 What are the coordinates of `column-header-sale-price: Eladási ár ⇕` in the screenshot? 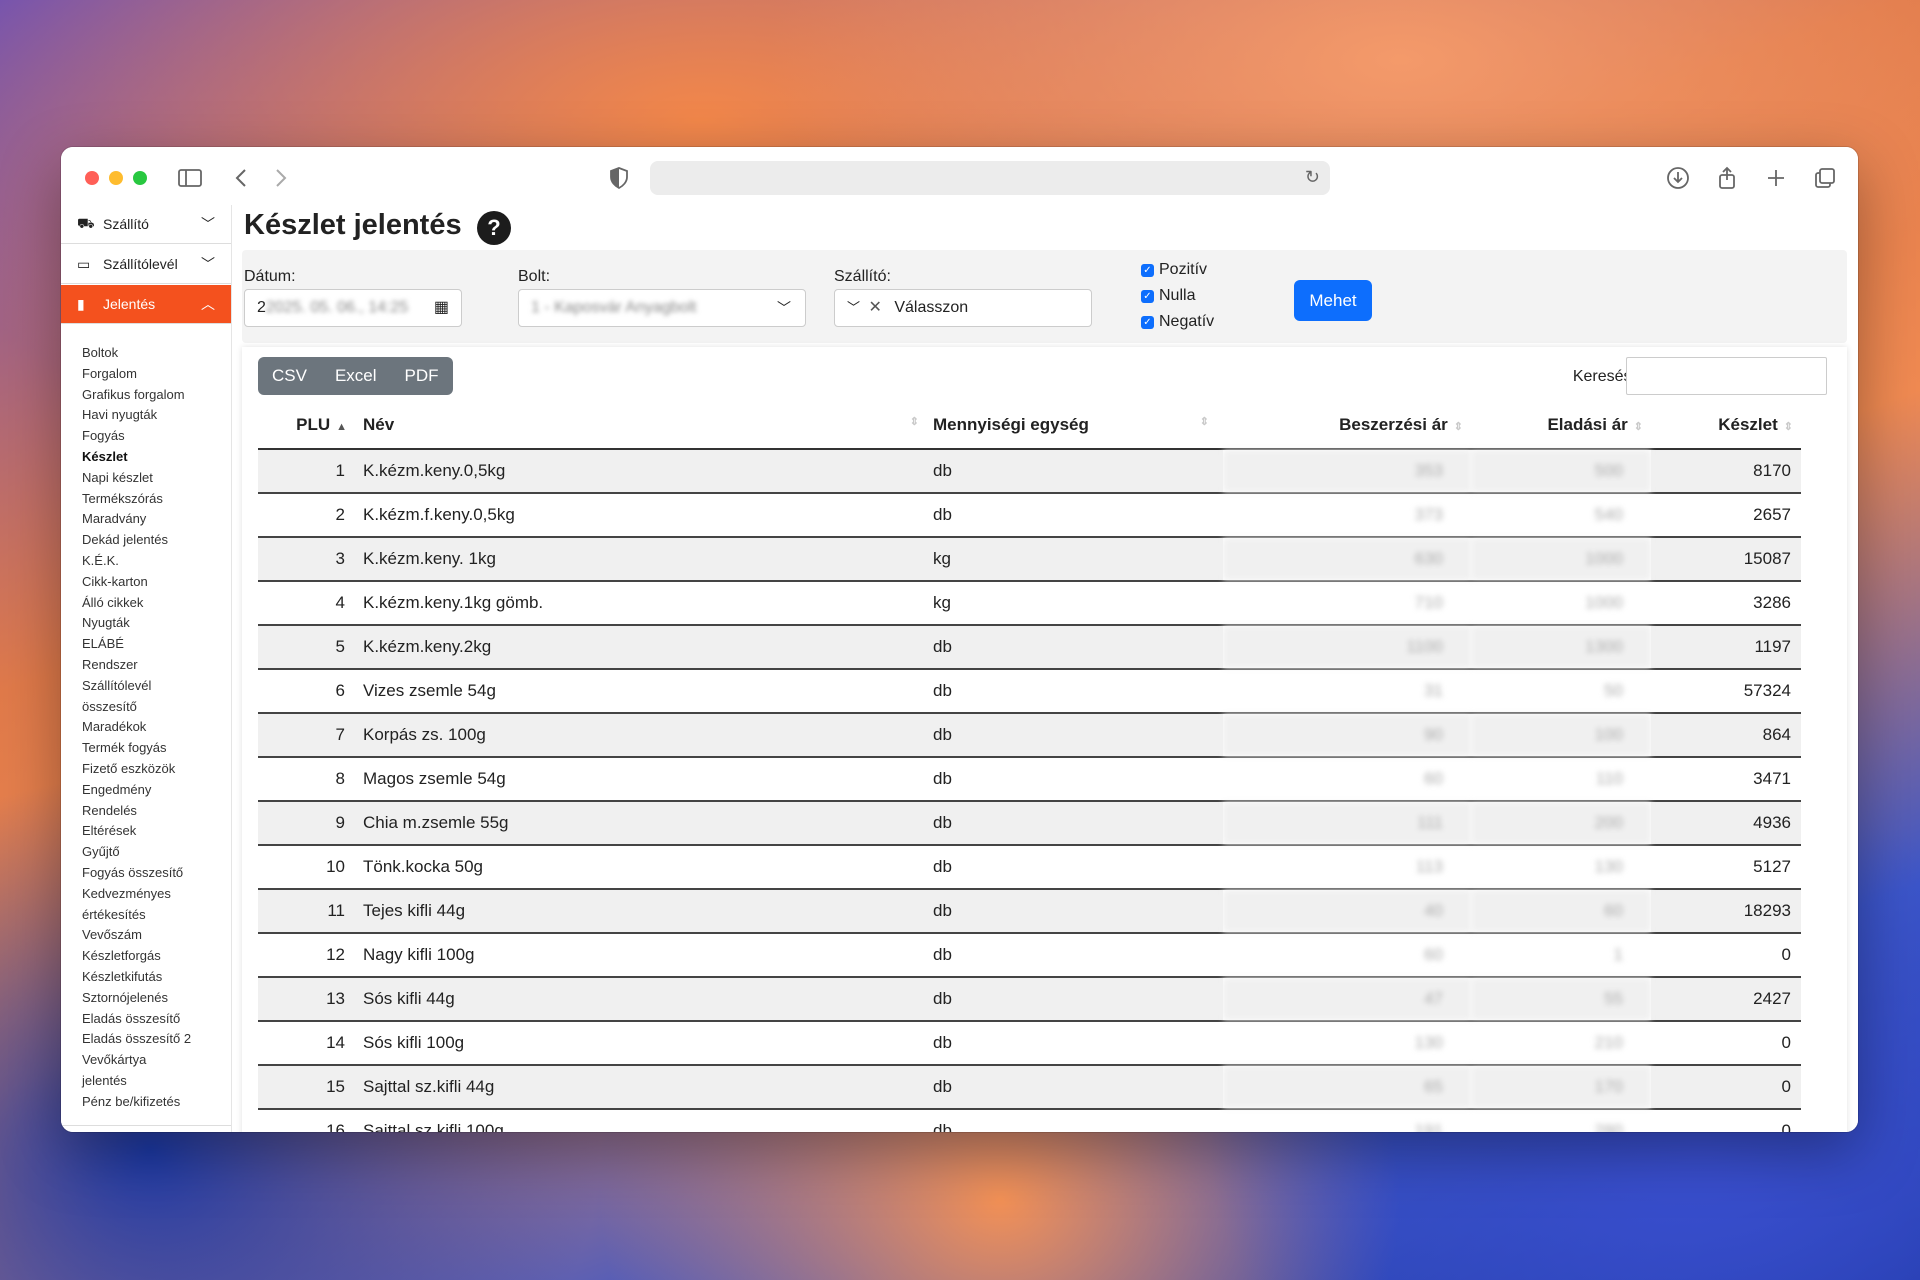 It's located at (1561, 425).